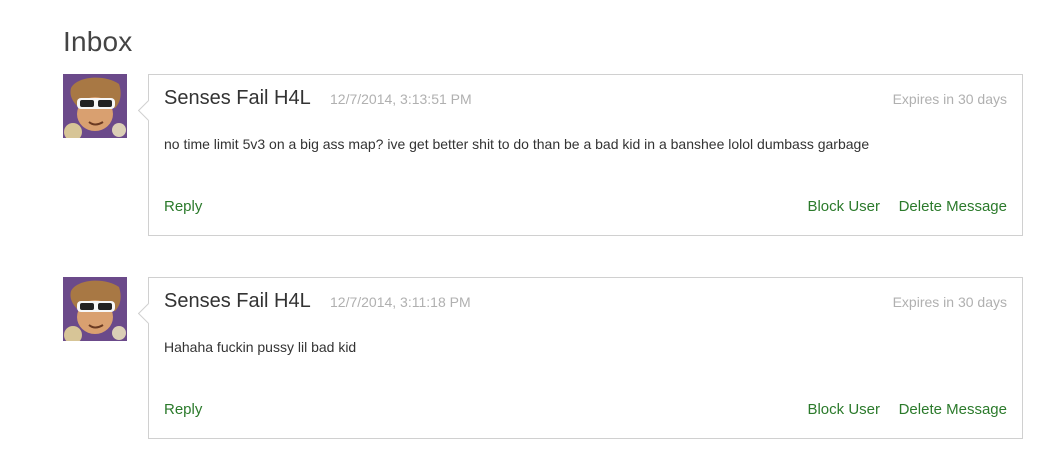  I want to click on message-timestamp: 12/7/2014, 3:11:18 PM, so click(400, 302).